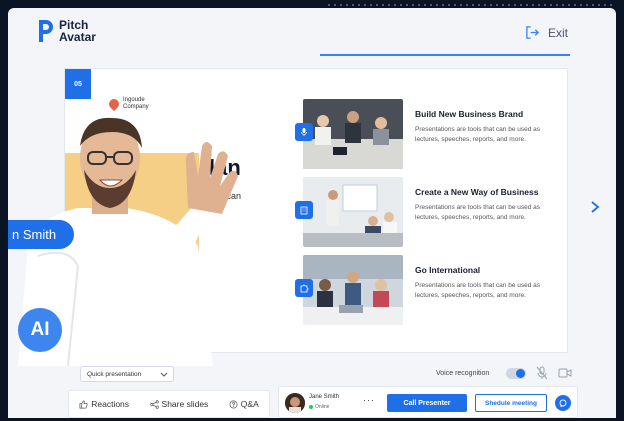 This screenshot has width=624, height=421. I want to click on engagement-toolbar: Reactions Share slides Q&A, so click(169, 404).